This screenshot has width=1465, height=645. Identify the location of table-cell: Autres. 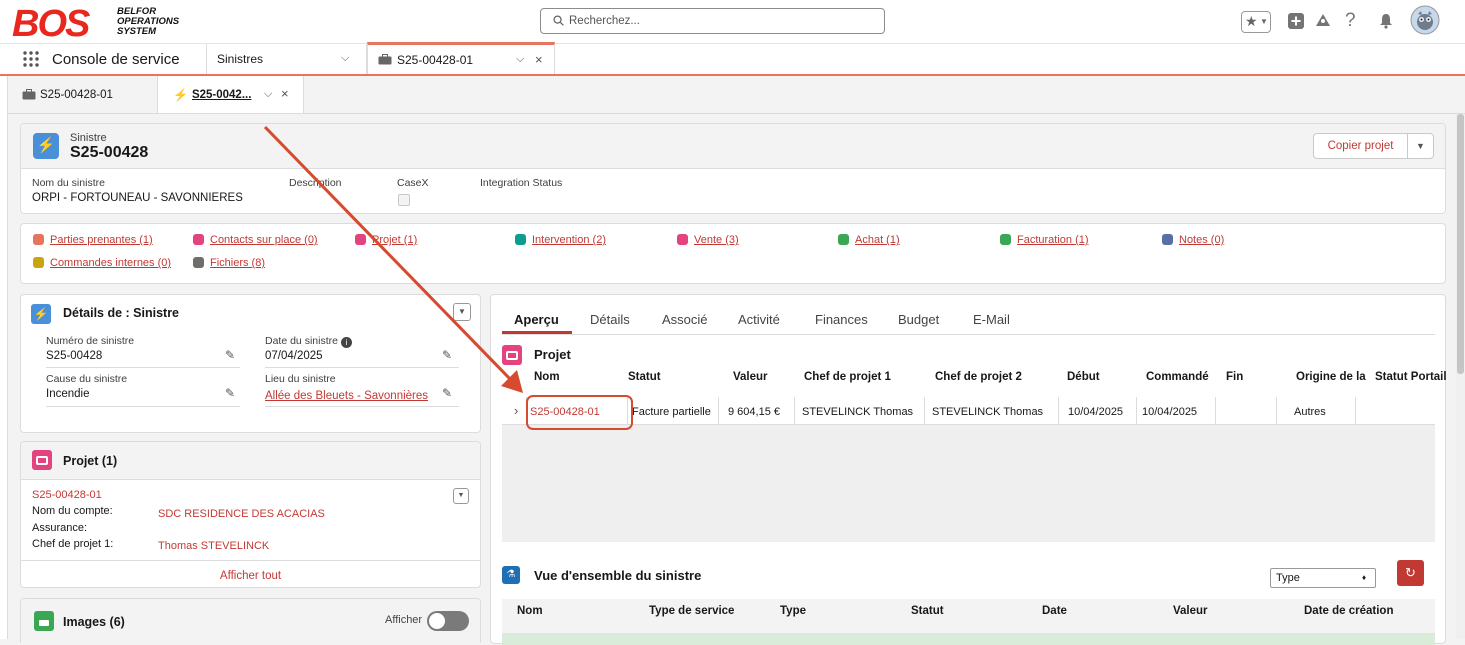
(1310, 412).